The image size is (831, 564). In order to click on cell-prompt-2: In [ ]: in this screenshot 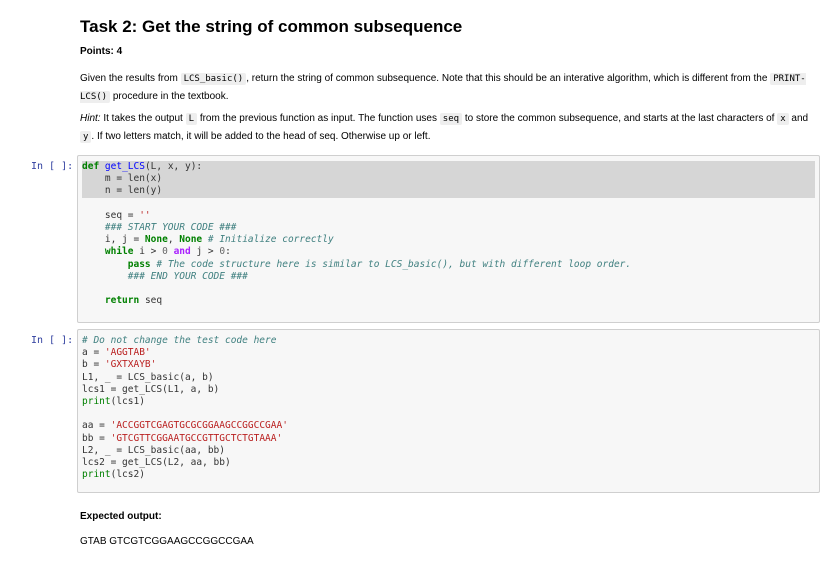, I will do `click(52, 340)`.